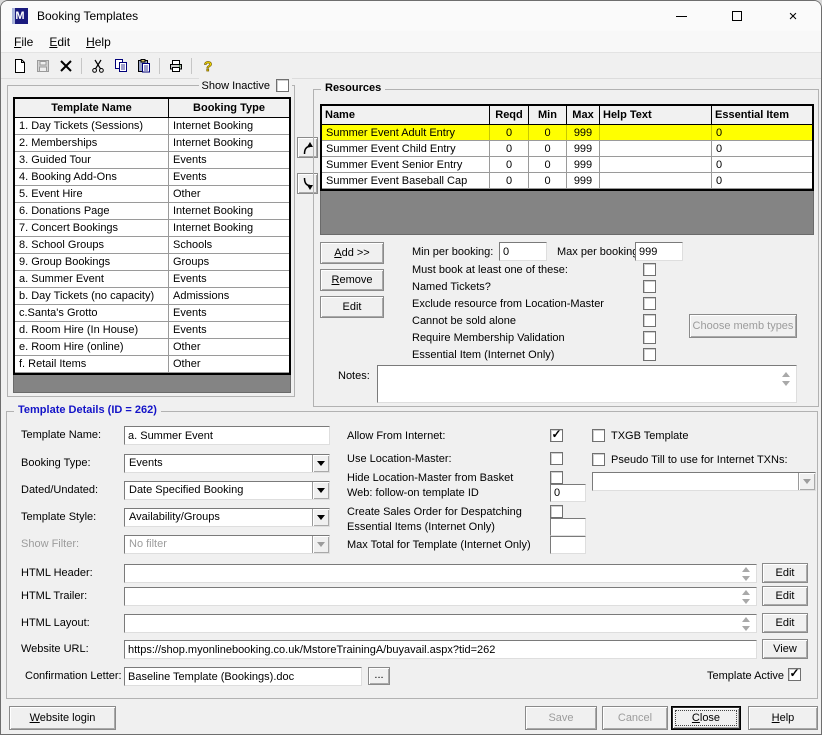 The height and width of the screenshot is (735, 822). I want to click on copy-button, so click(120, 66).